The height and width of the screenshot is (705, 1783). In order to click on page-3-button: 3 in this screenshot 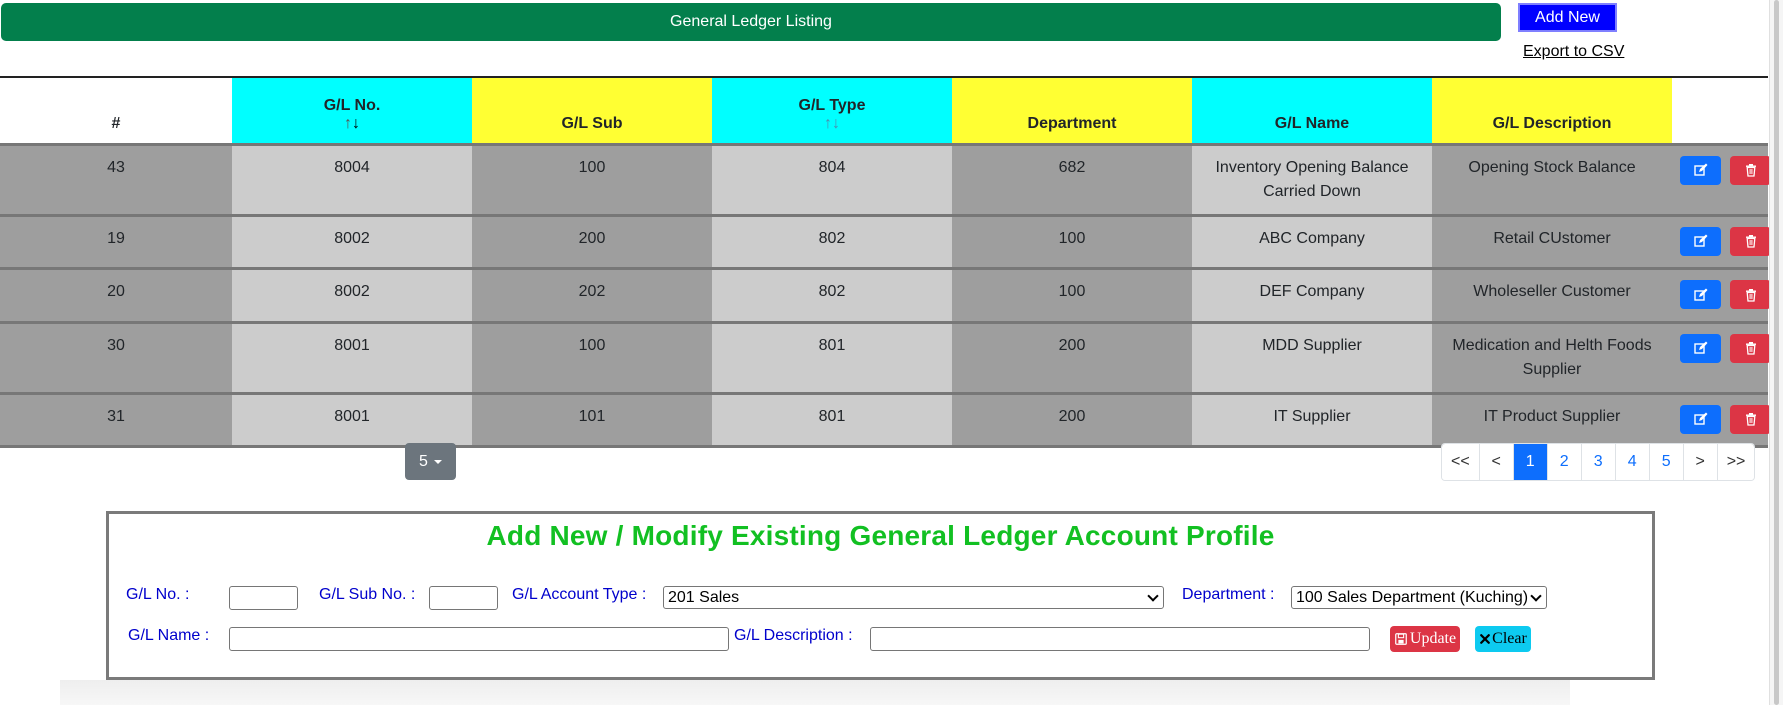, I will do `click(1597, 462)`.